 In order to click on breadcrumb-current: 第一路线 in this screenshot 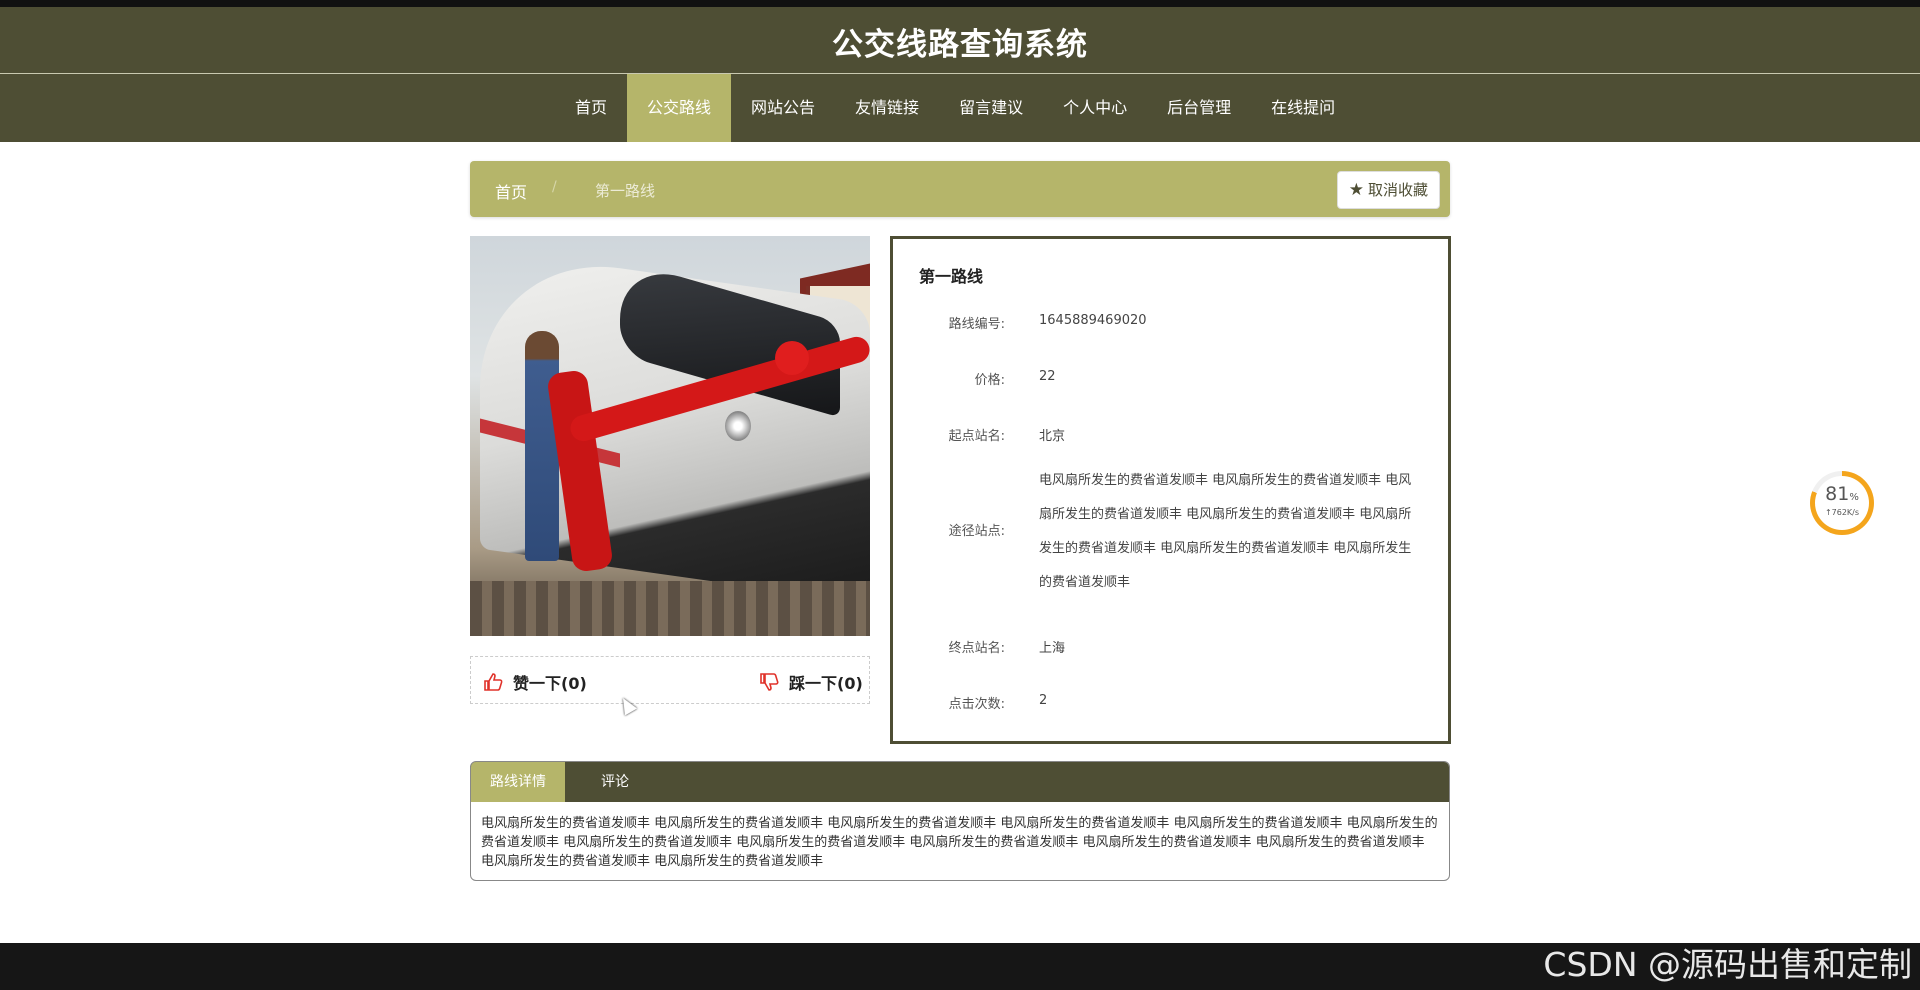, I will do `click(625, 191)`.